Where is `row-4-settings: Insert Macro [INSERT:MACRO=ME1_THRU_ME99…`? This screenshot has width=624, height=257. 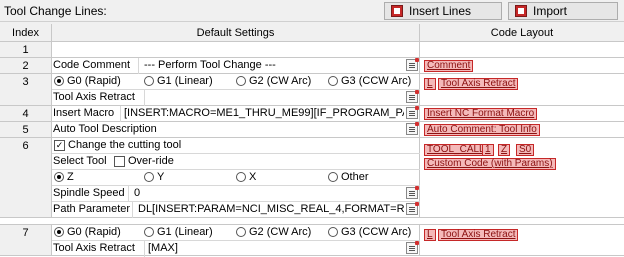
row-4-settings: Insert Macro [INSERT:MACRO=ME1_THRU_ME99… is located at coordinates (236, 114).